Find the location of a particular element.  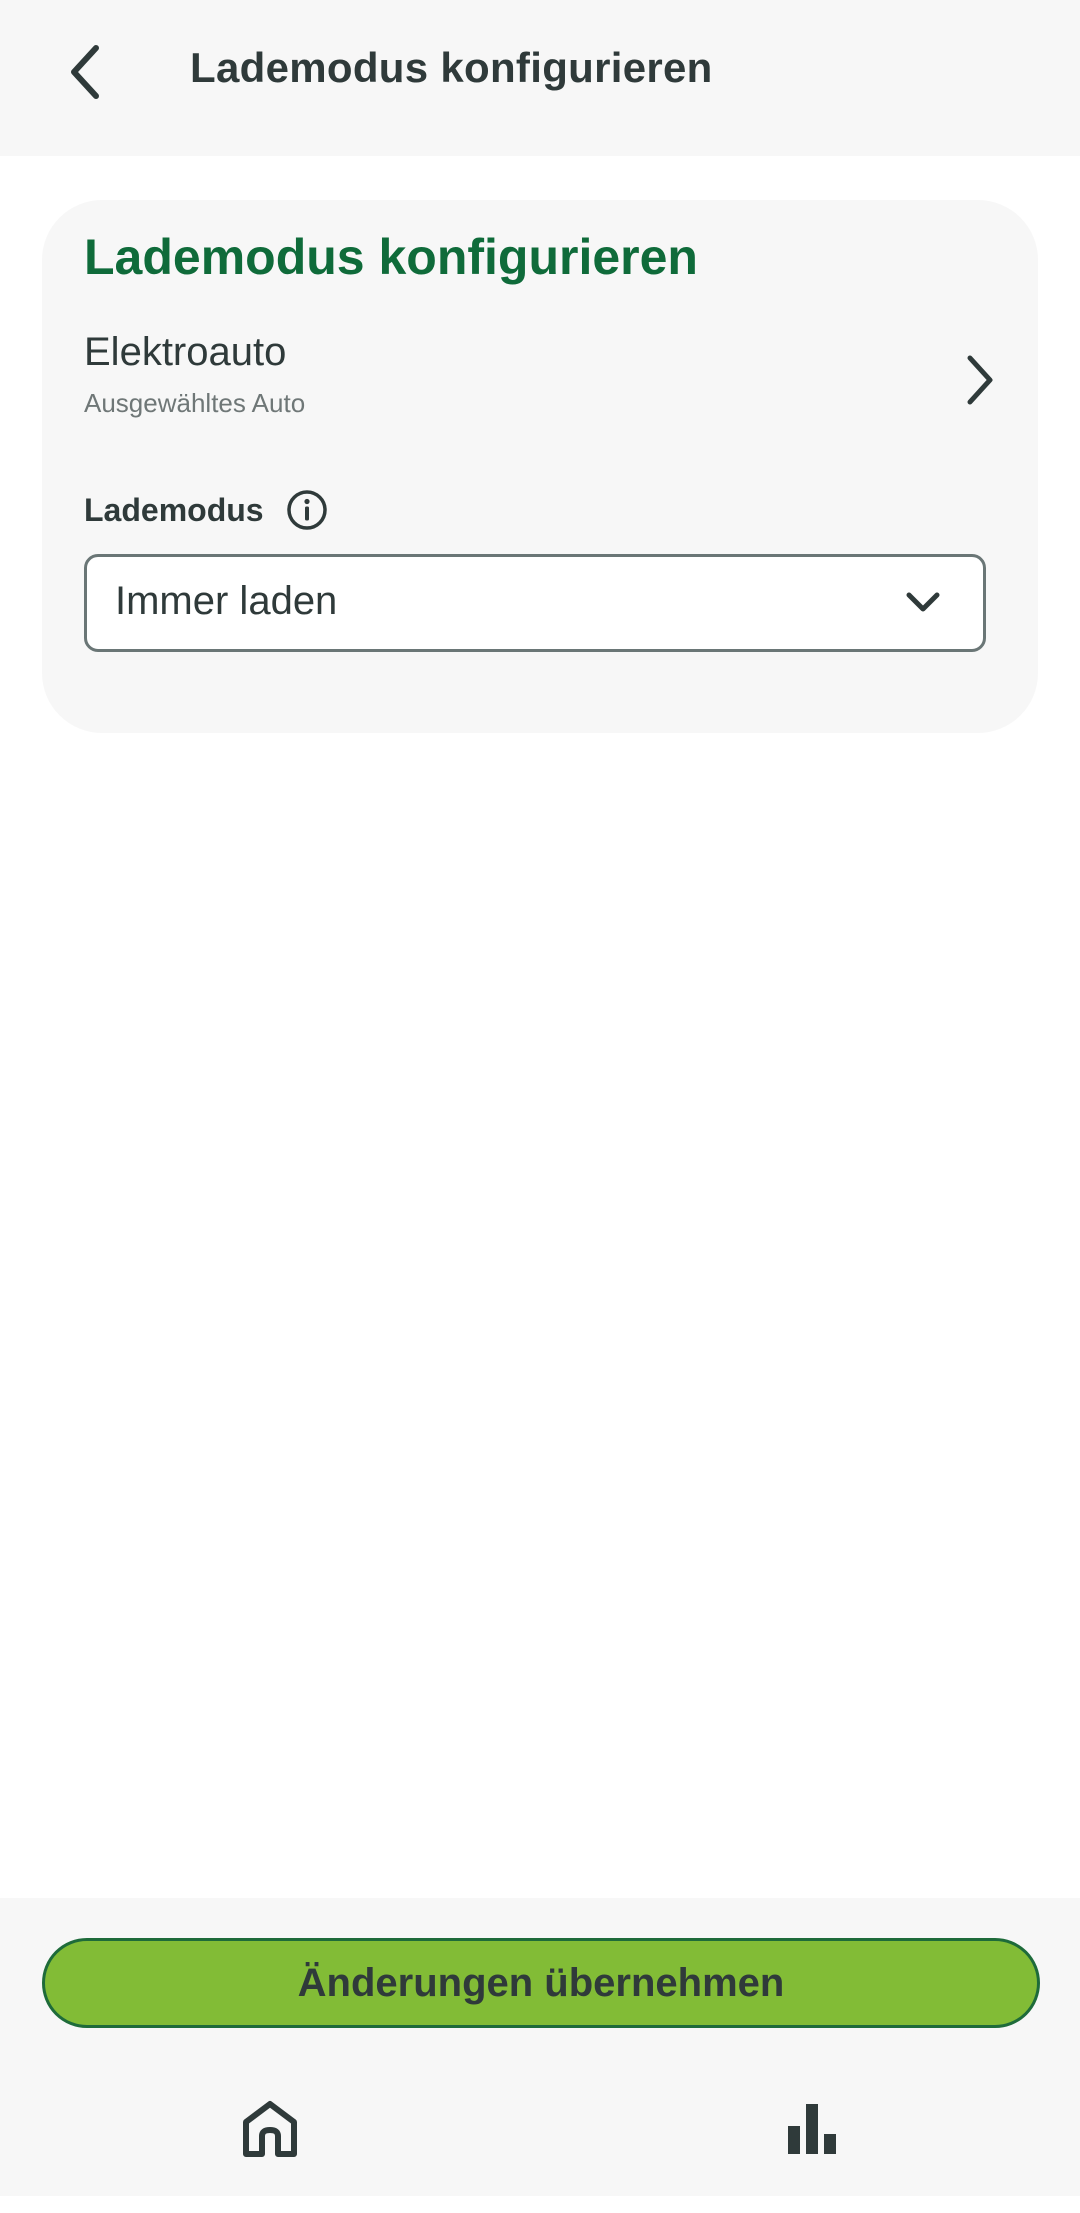

charging-mode-label-row: Lademodus is located at coordinates (206, 510).